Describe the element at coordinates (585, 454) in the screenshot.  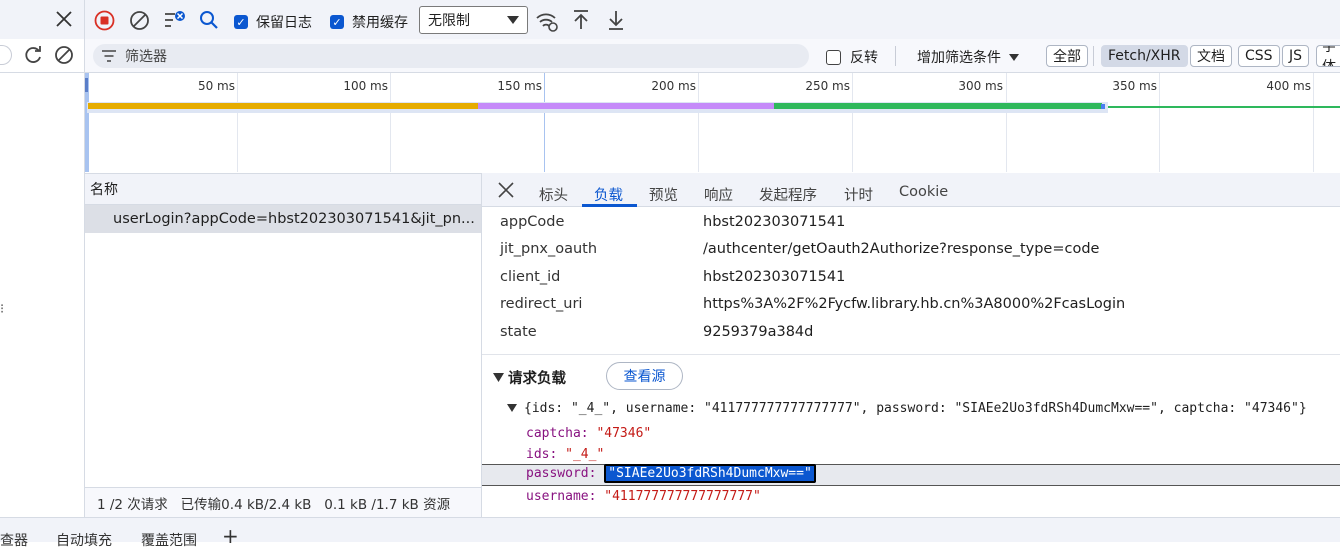
I see `payload-value: "_4_"` at that location.